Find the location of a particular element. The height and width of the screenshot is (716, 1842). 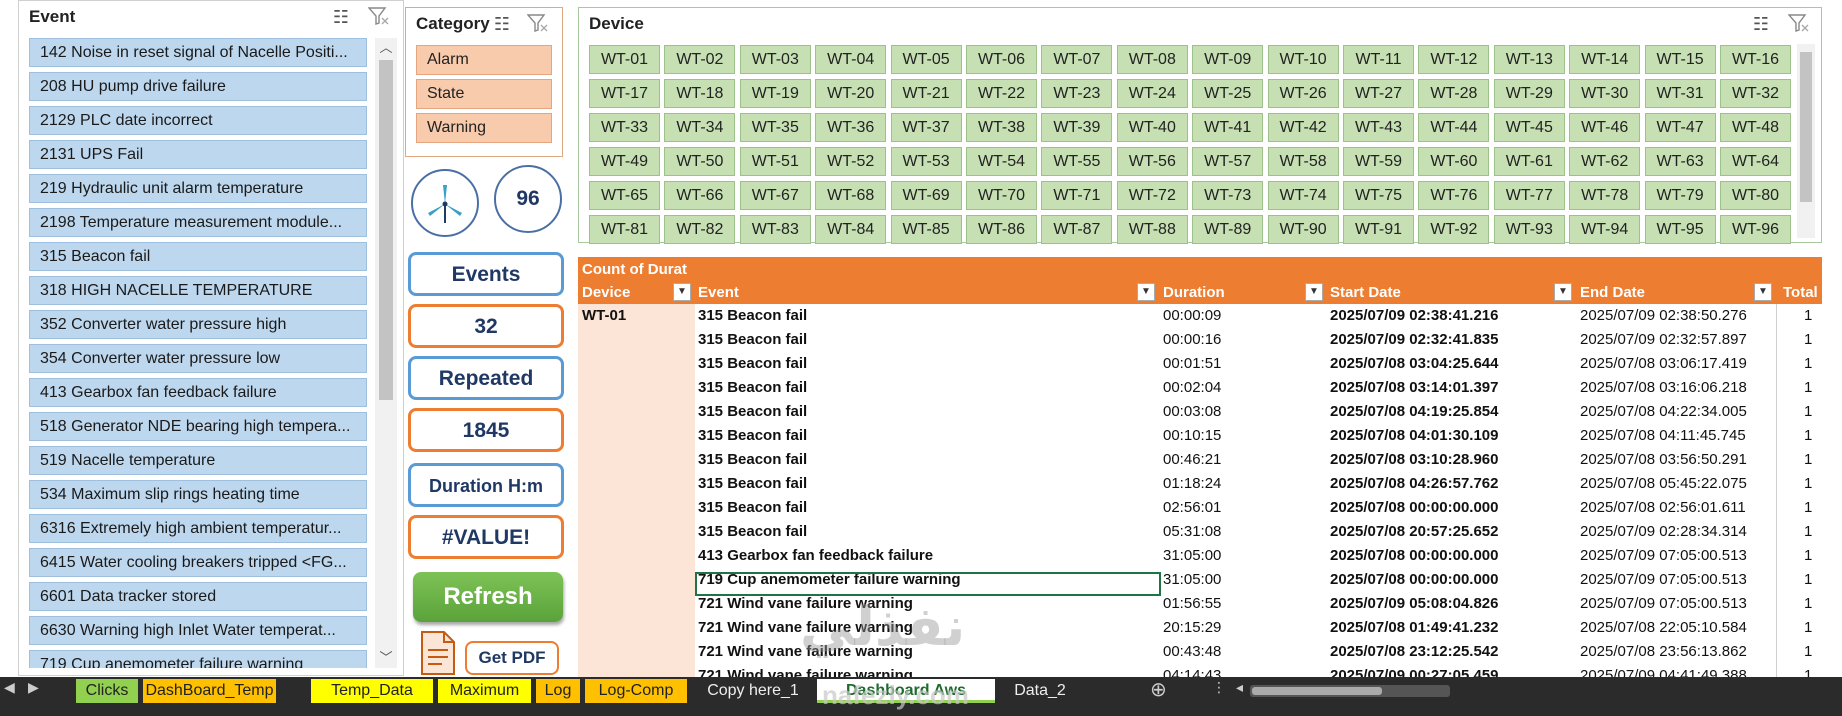

device-button: WT-94 is located at coordinates (1605, 229).